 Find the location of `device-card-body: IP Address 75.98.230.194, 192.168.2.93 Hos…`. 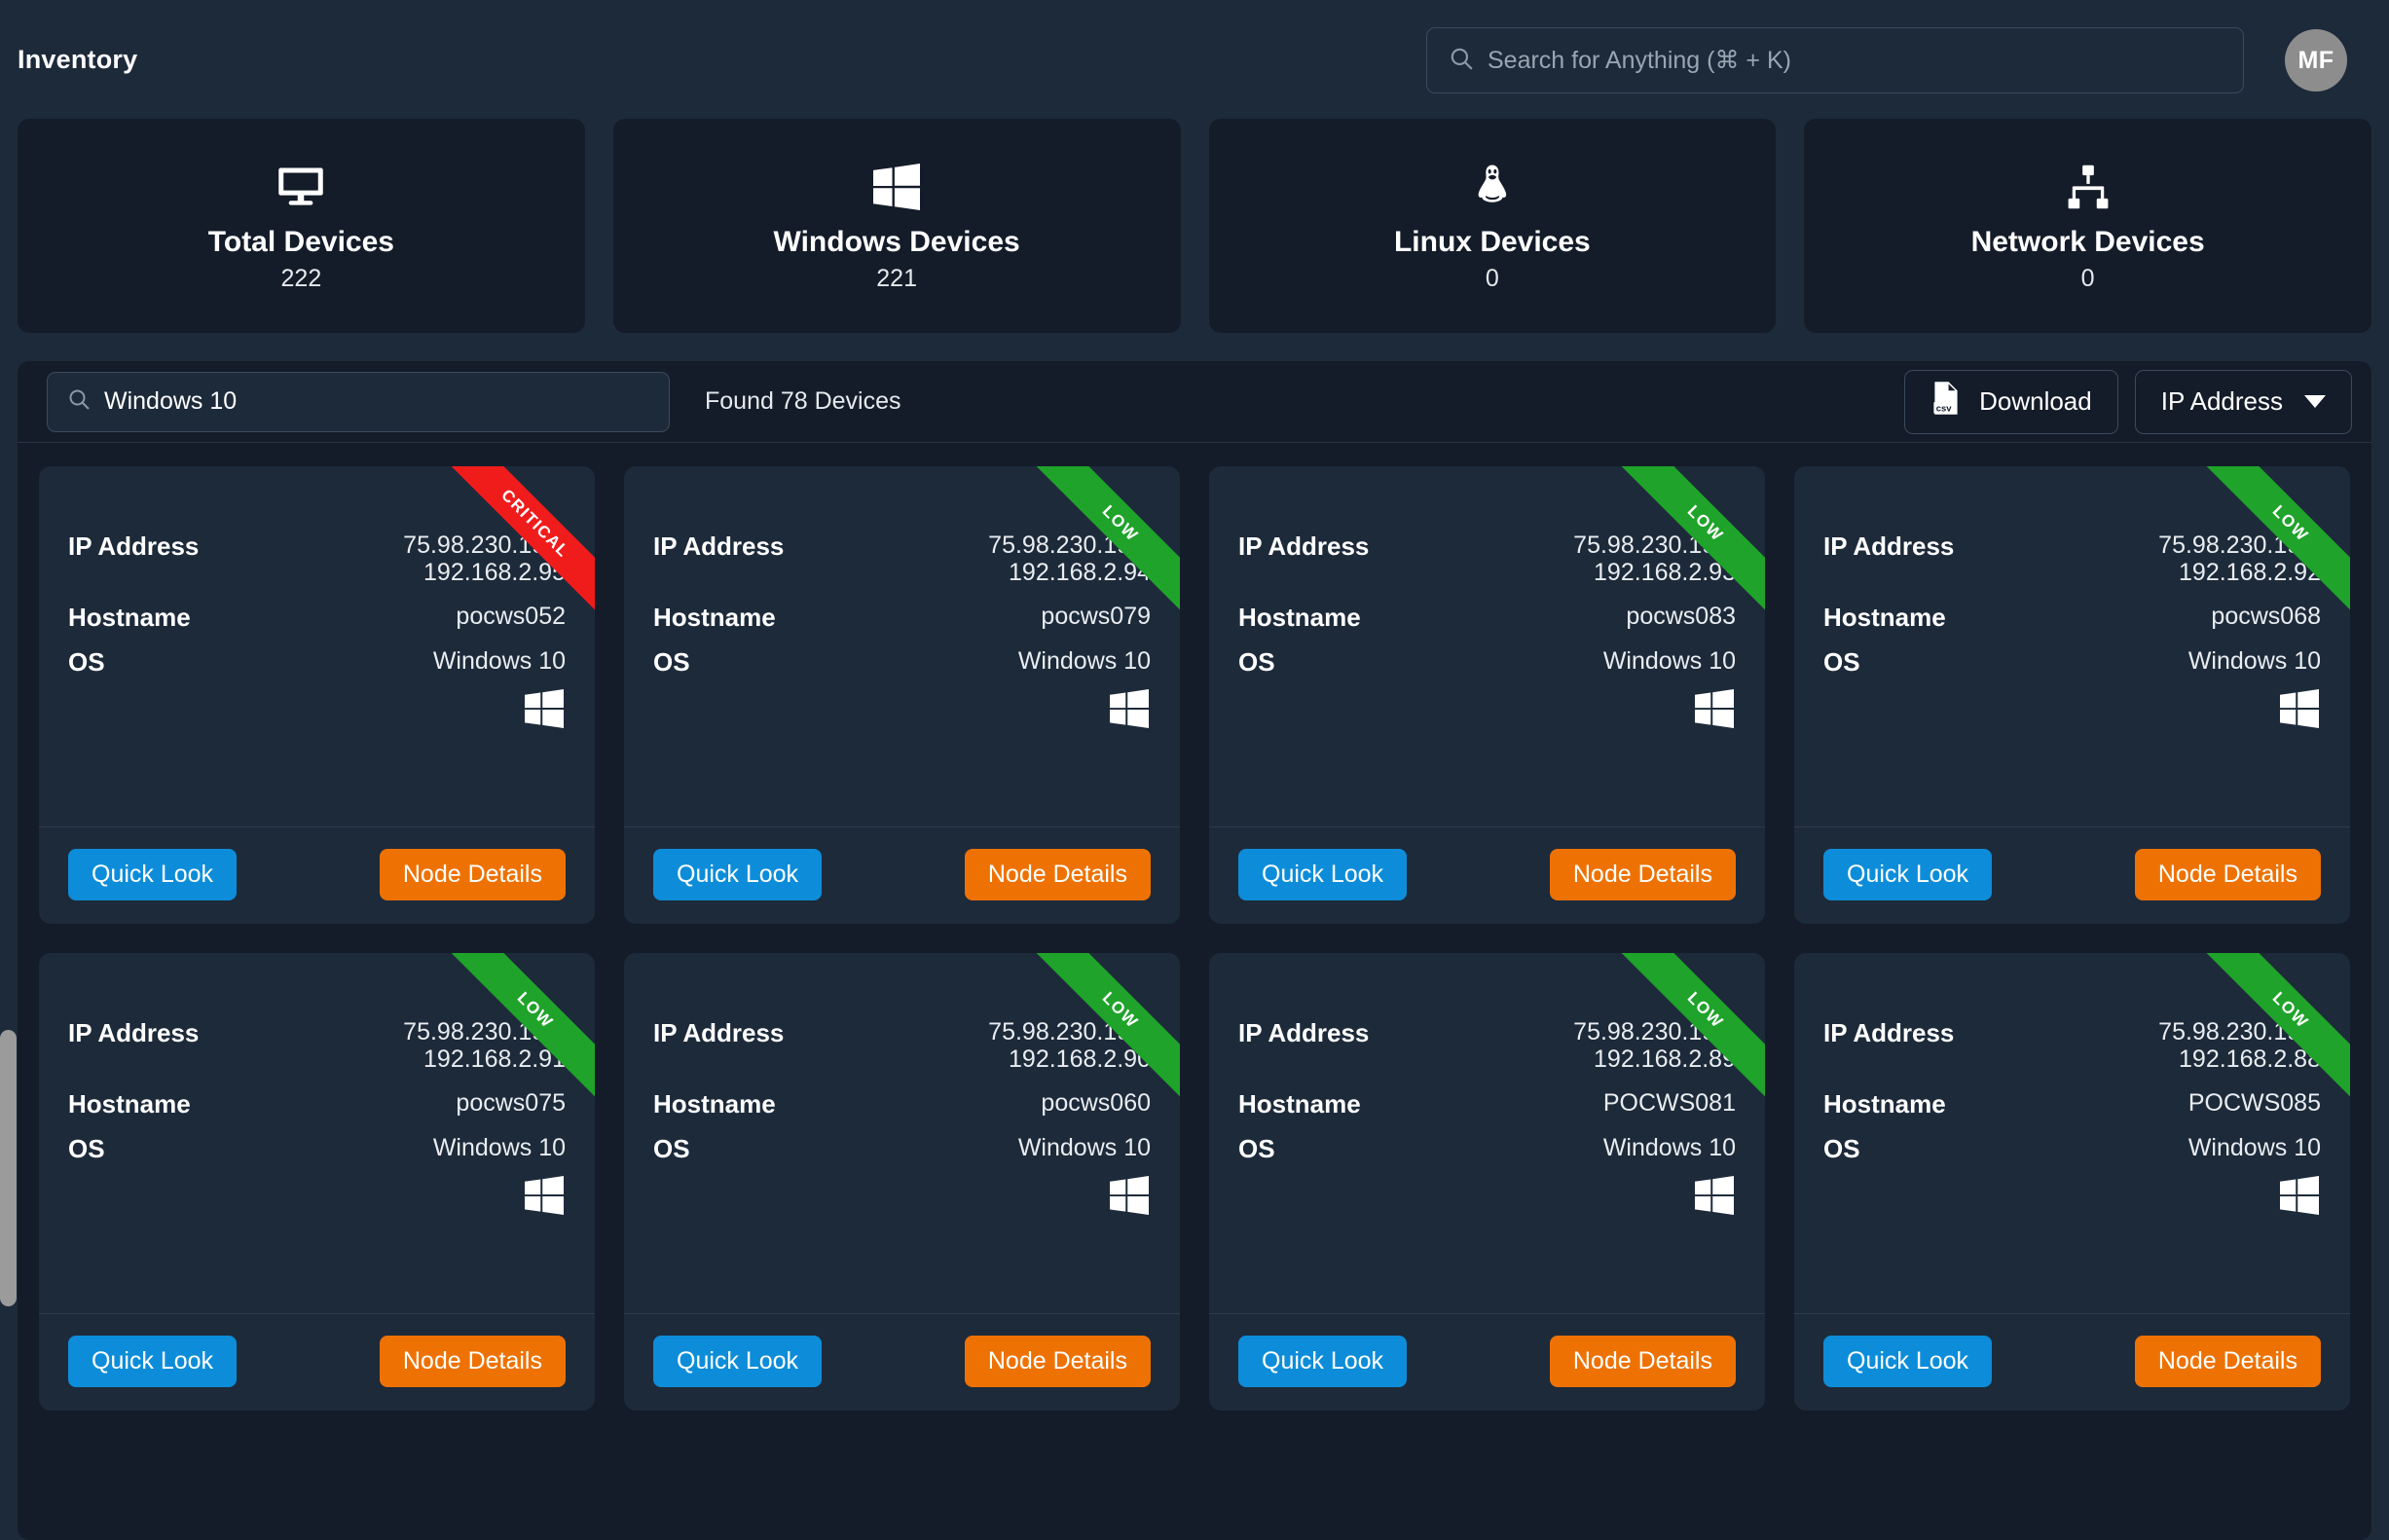

device-card-body: IP Address 75.98.230.194, 192.168.2.93 Hos… is located at coordinates (1487, 646).